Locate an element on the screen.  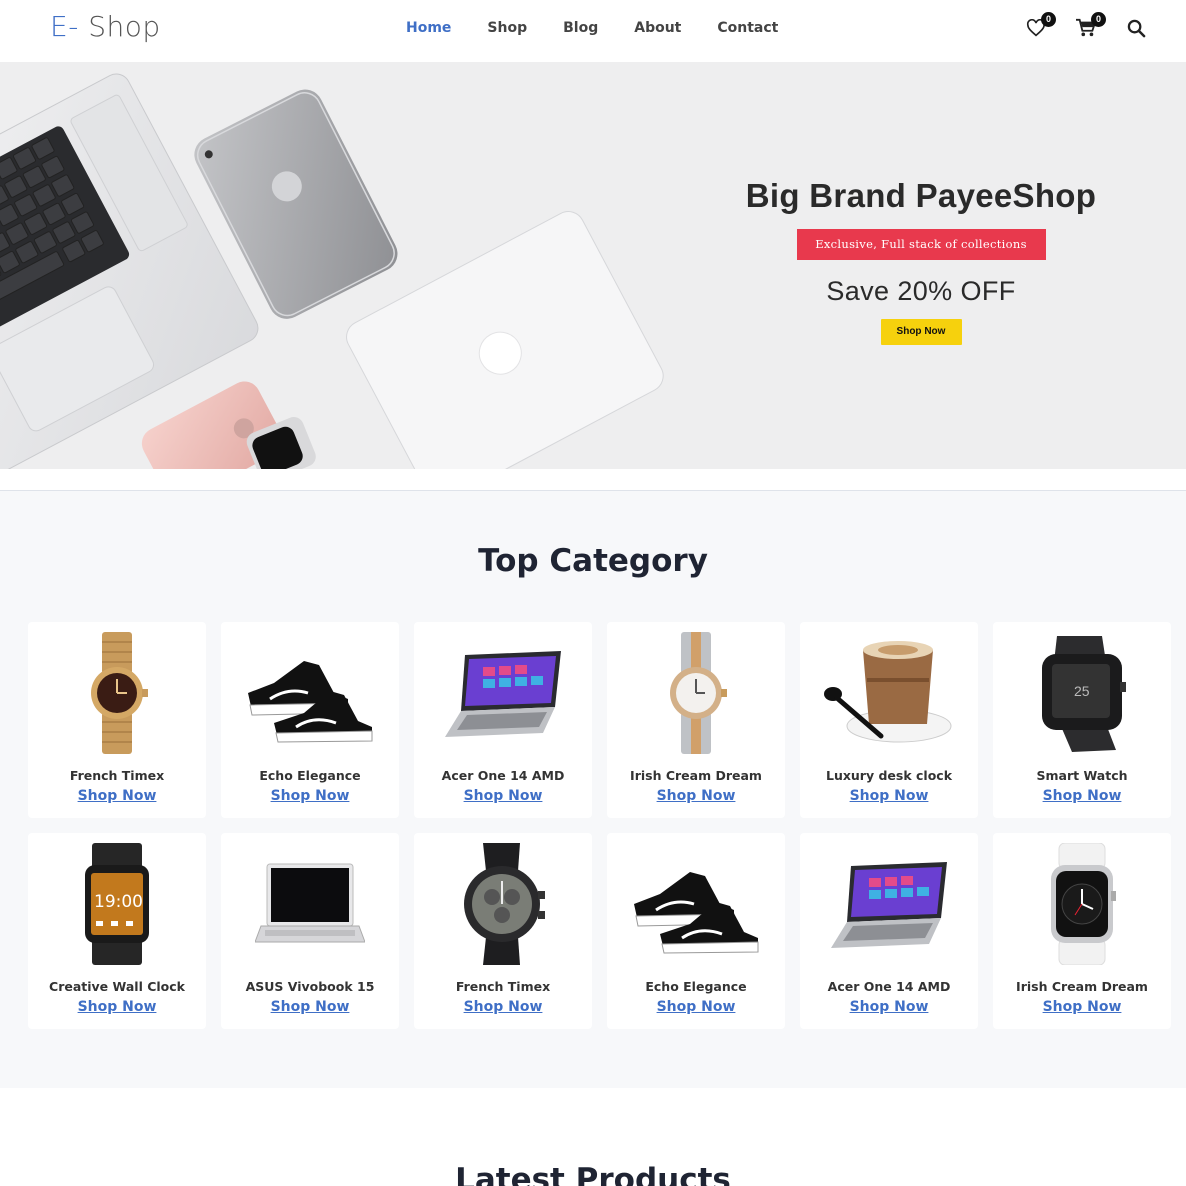
nav-home: Home is located at coordinates (428, 28).